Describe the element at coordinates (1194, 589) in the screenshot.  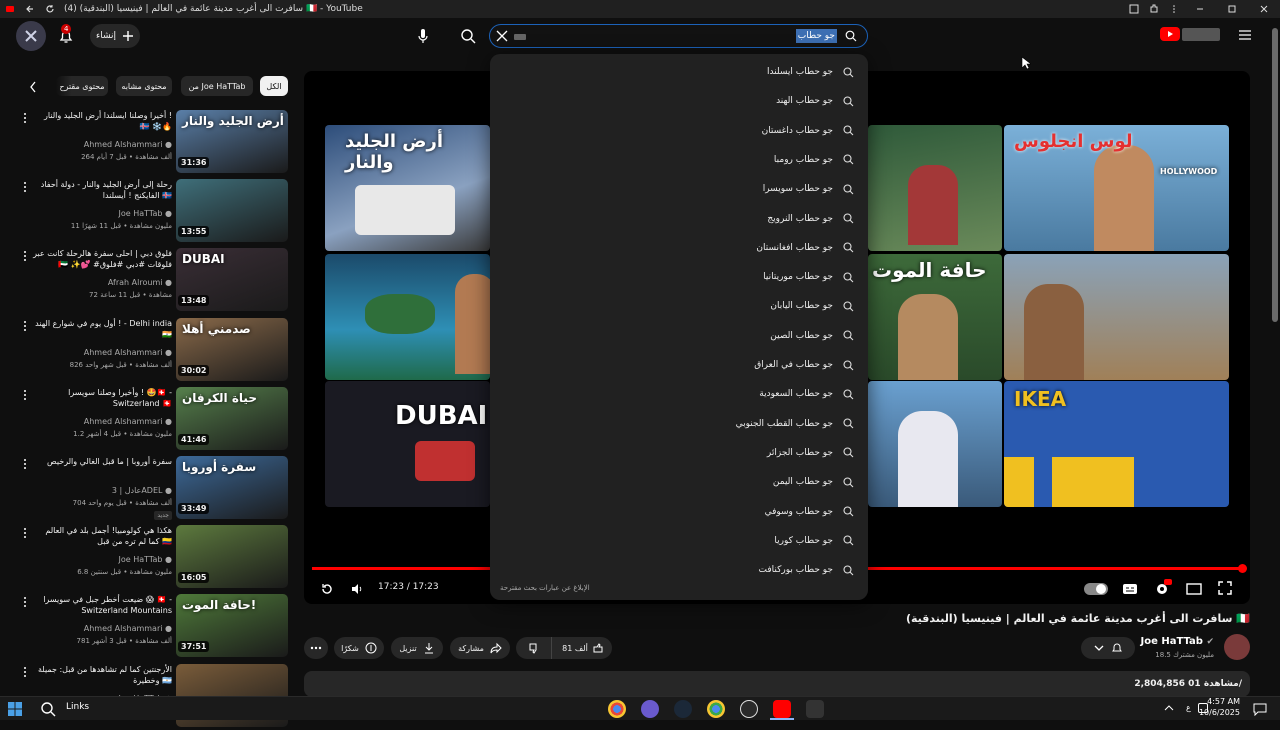
I see `theater-mode-button` at that location.